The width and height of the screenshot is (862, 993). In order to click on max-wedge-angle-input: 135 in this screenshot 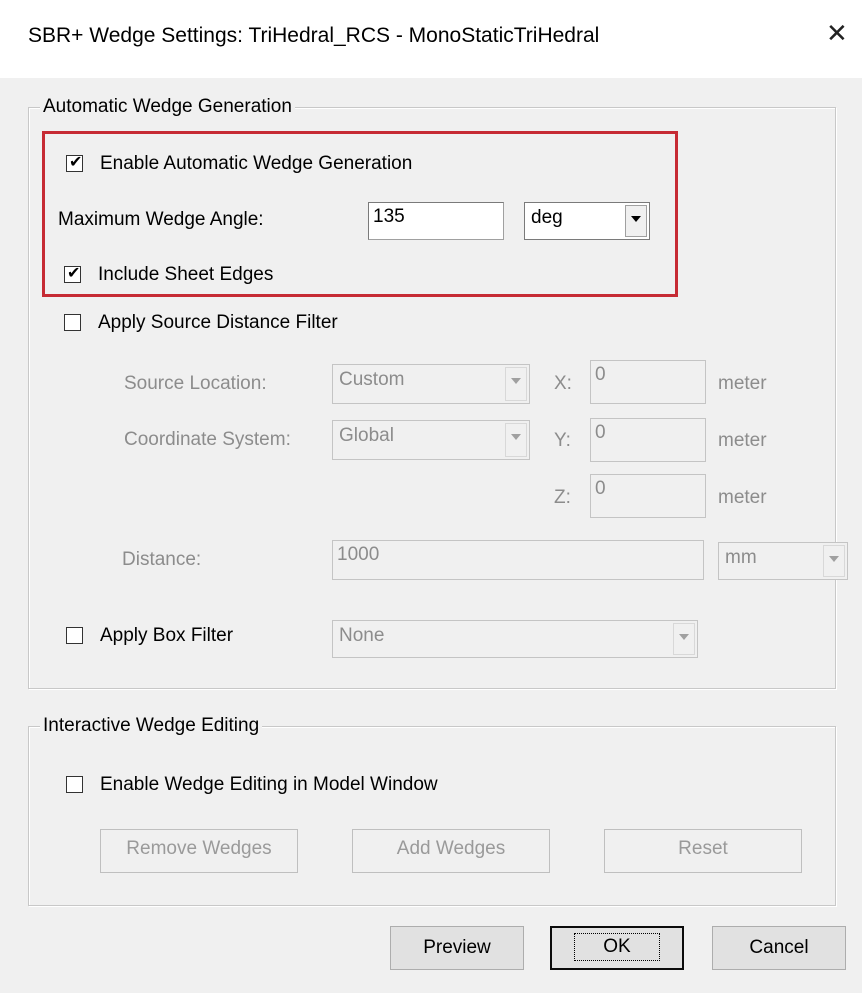, I will do `click(436, 221)`.